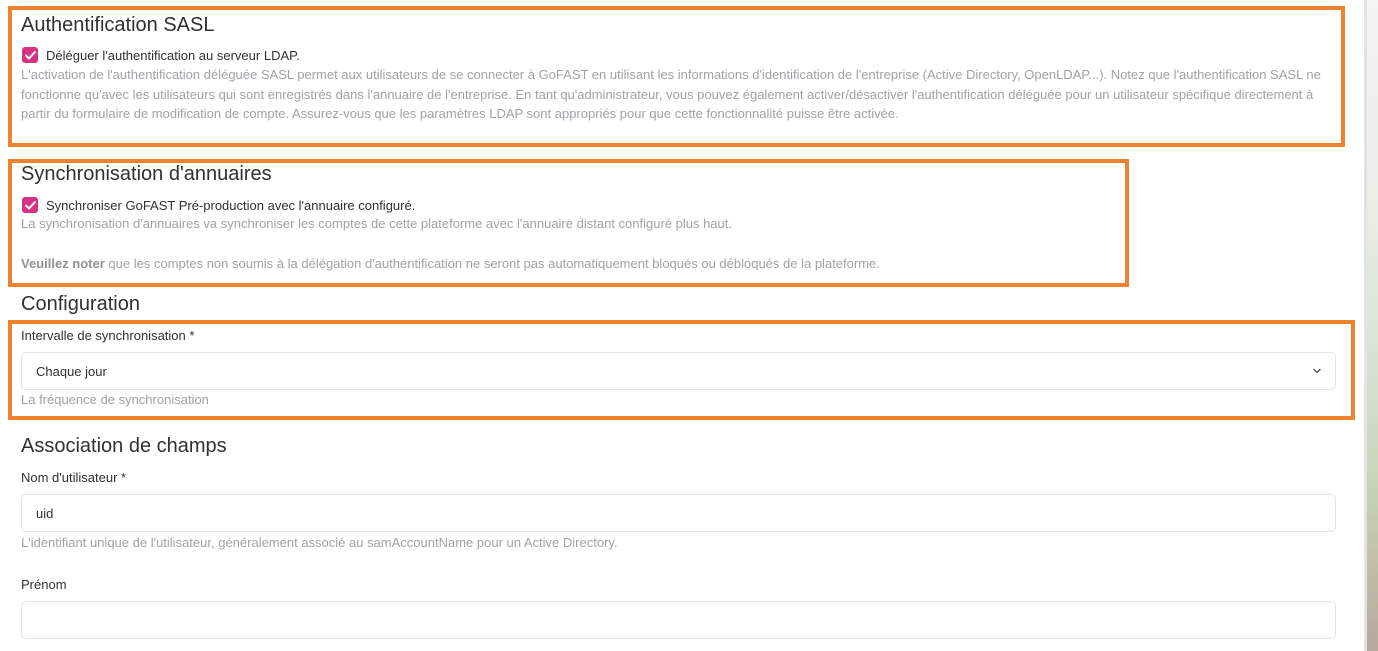 The height and width of the screenshot is (651, 1378). I want to click on chevron-down-icon, so click(1317, 371).